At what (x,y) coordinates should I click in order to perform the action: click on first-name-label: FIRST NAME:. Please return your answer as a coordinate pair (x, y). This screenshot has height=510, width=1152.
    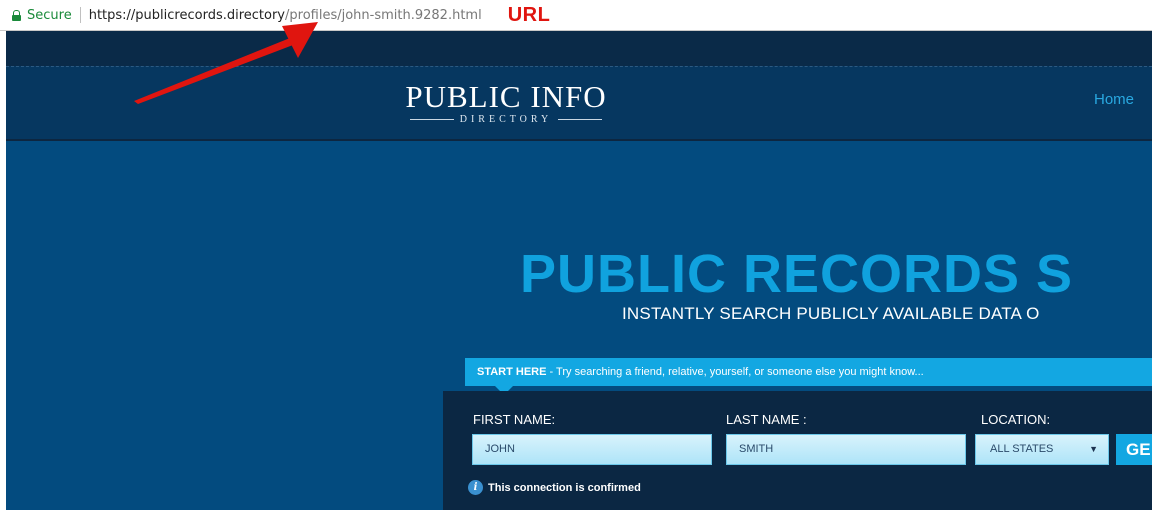
    Looking at the image, I should click on (514, 419).